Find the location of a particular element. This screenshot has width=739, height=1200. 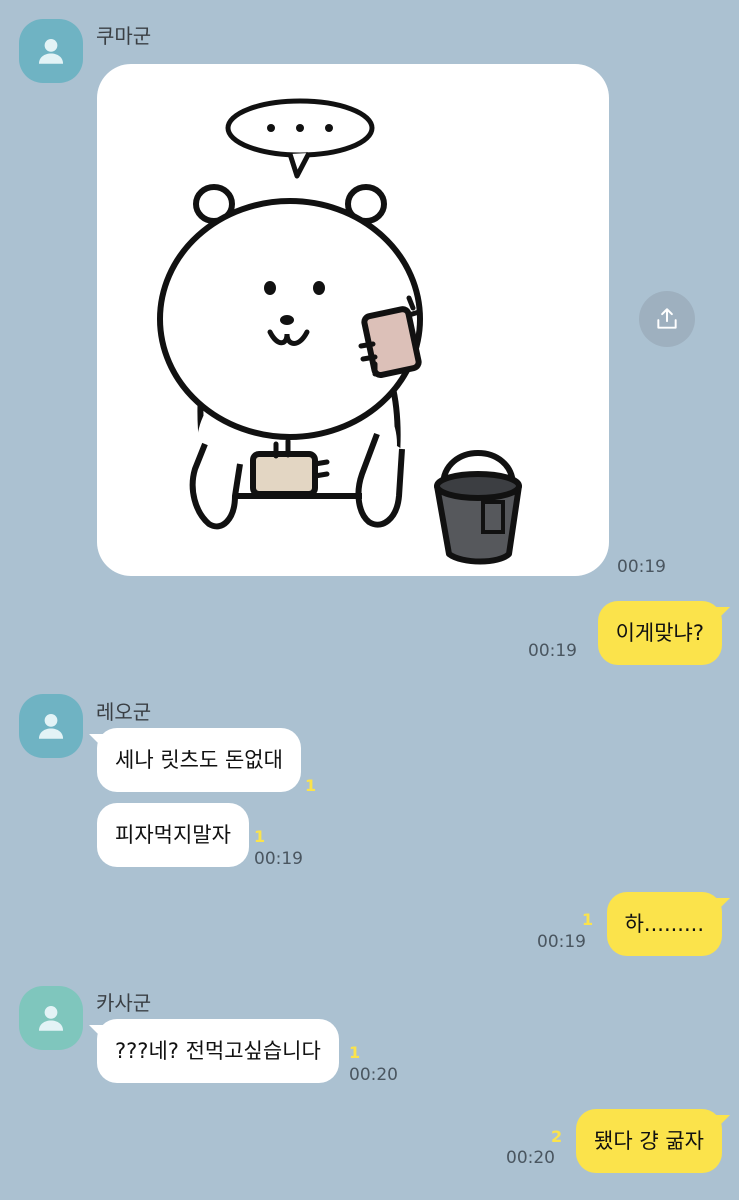

my-message-bubble: 됐다 걍 굶자 is located at coordinates (653, 1141).